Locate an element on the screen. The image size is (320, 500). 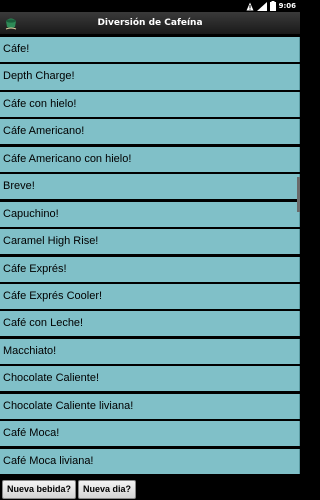
app-title: Diversión de Cafeína is located at coordinates (150, 23).